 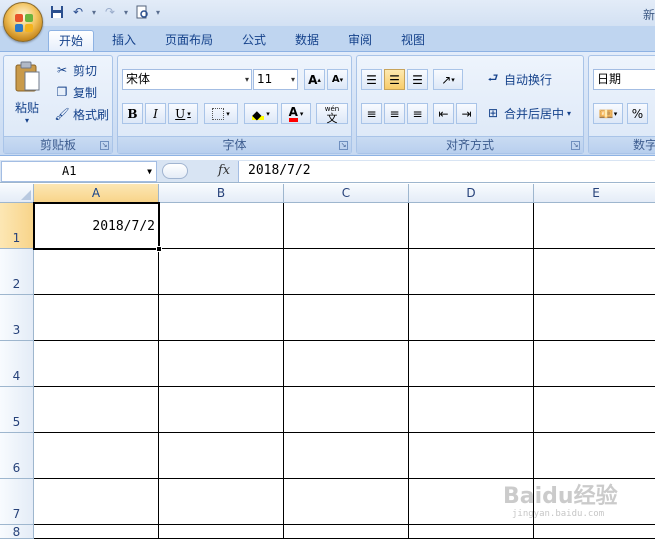 What do you see at coordinates (175, 171) in the screenshot?
I see `expand-formula-icon` at bounding box center [175, 171].